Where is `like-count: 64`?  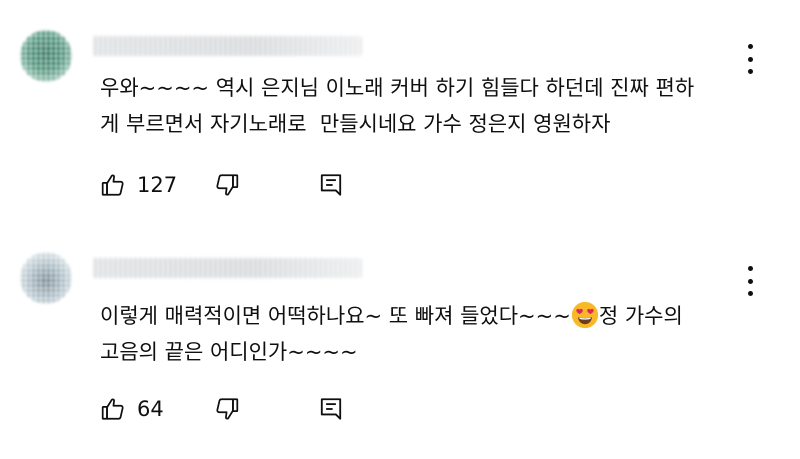
like-count: 64 is located at coordinates (150, 409).